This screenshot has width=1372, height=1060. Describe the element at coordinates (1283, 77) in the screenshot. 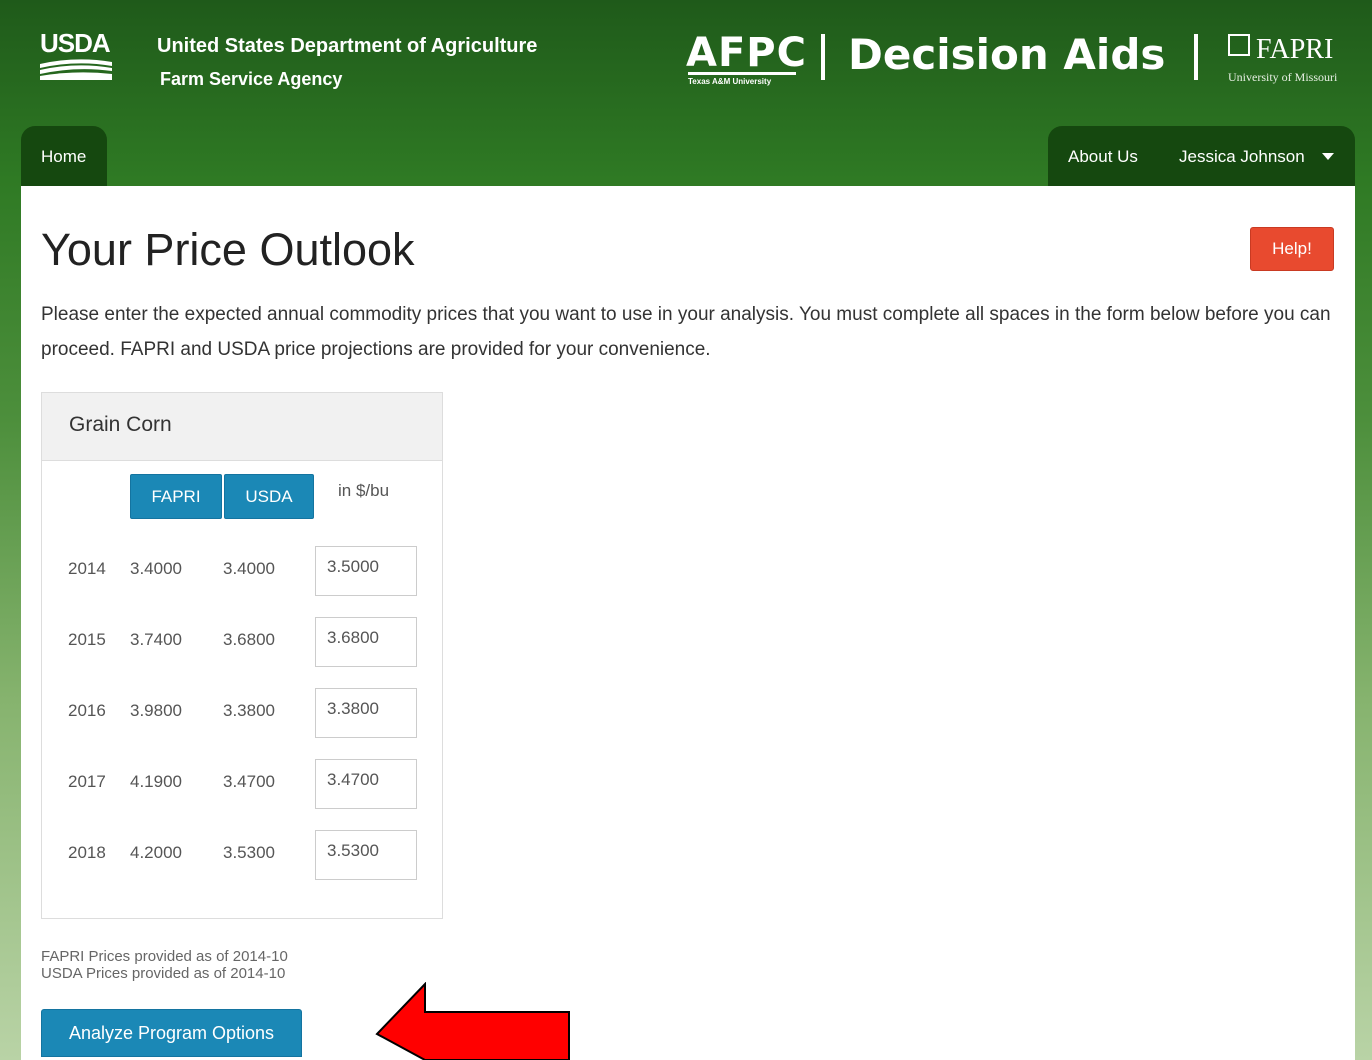

I see `fapri-subtitle: University of Missouri` at that location.